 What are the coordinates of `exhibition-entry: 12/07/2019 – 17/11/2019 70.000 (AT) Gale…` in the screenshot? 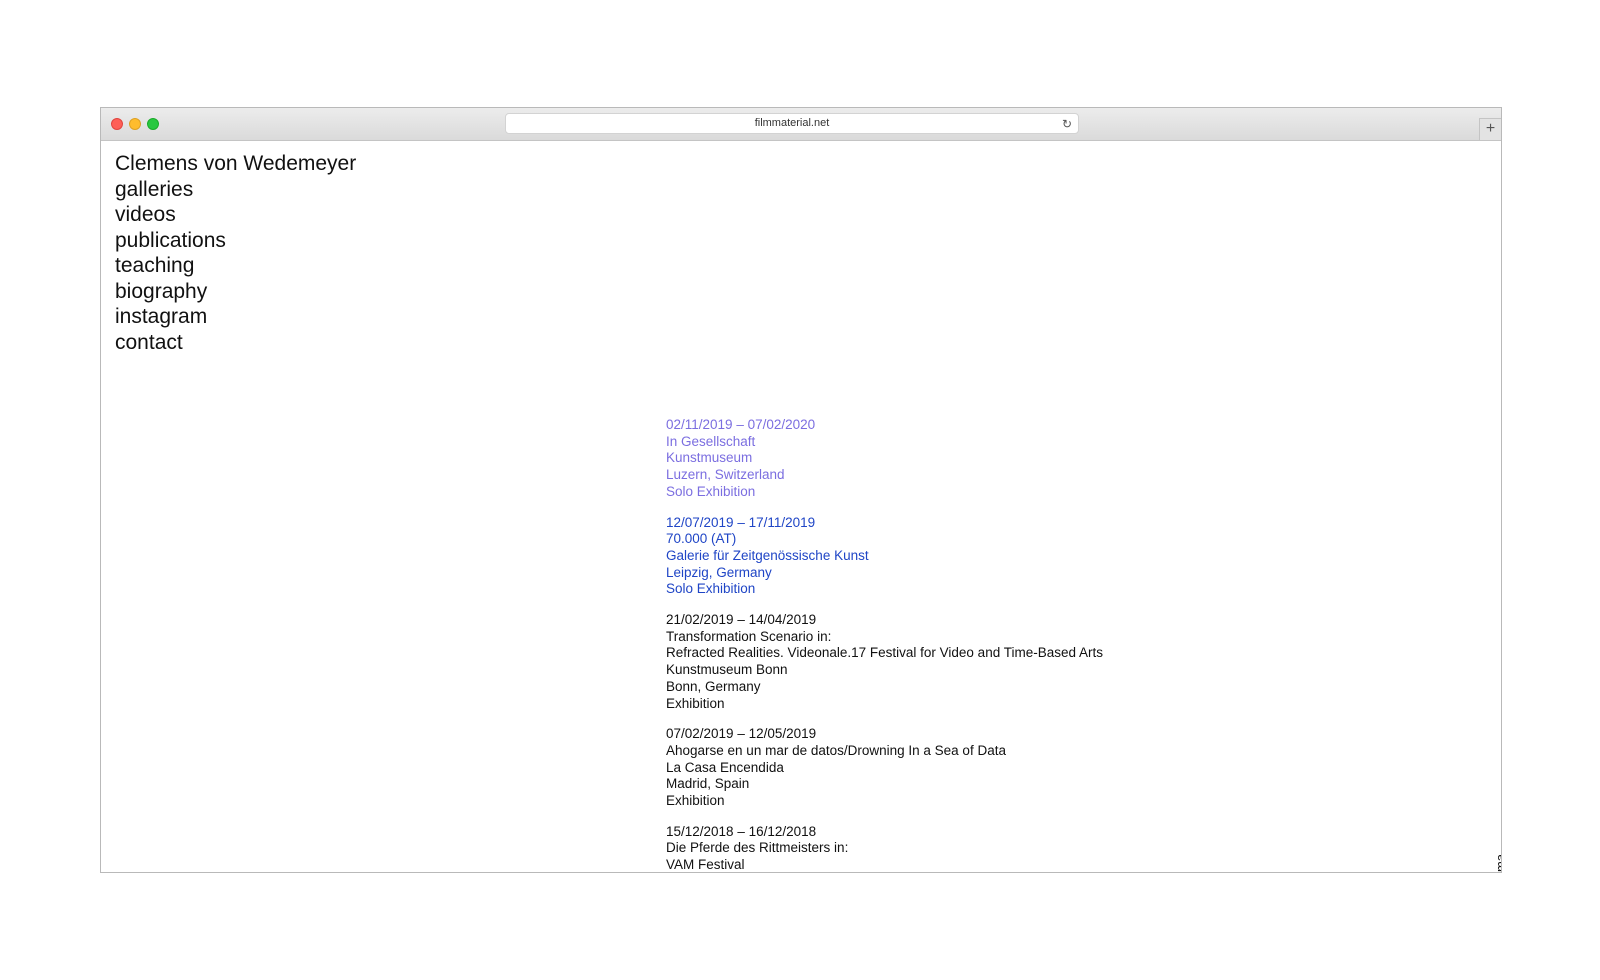 It's located at (884, 557).